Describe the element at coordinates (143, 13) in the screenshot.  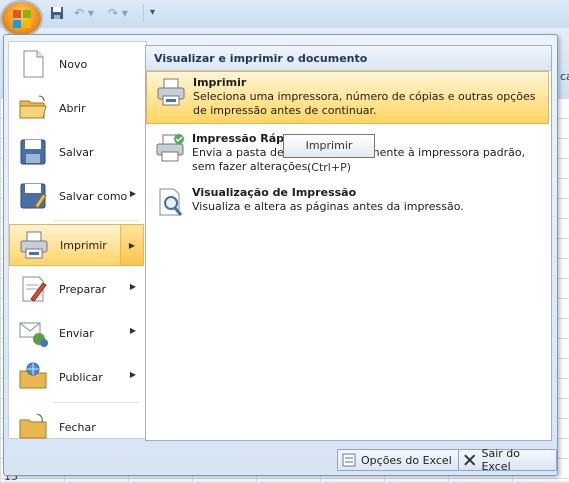
I see `qat-separator` at that location.